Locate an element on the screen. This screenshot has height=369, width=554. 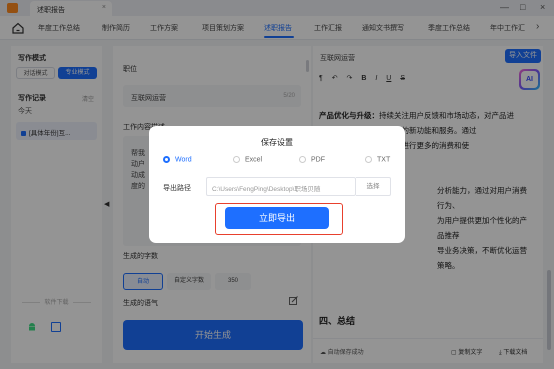
format-radio-word: Word is located at coordinates (177, 159).